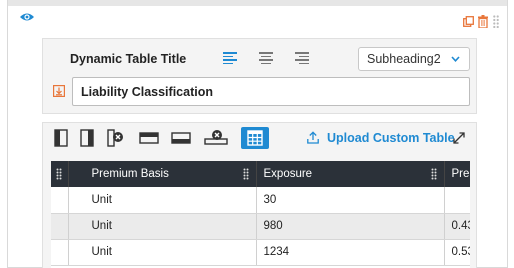  I want to click on card-top-bar, so click(257, 3).